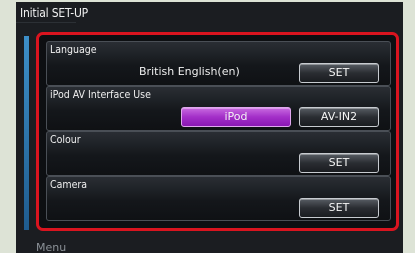  Describe the element at coordinates (46, 22) in the screenshot. I see `title-divider` at that location.